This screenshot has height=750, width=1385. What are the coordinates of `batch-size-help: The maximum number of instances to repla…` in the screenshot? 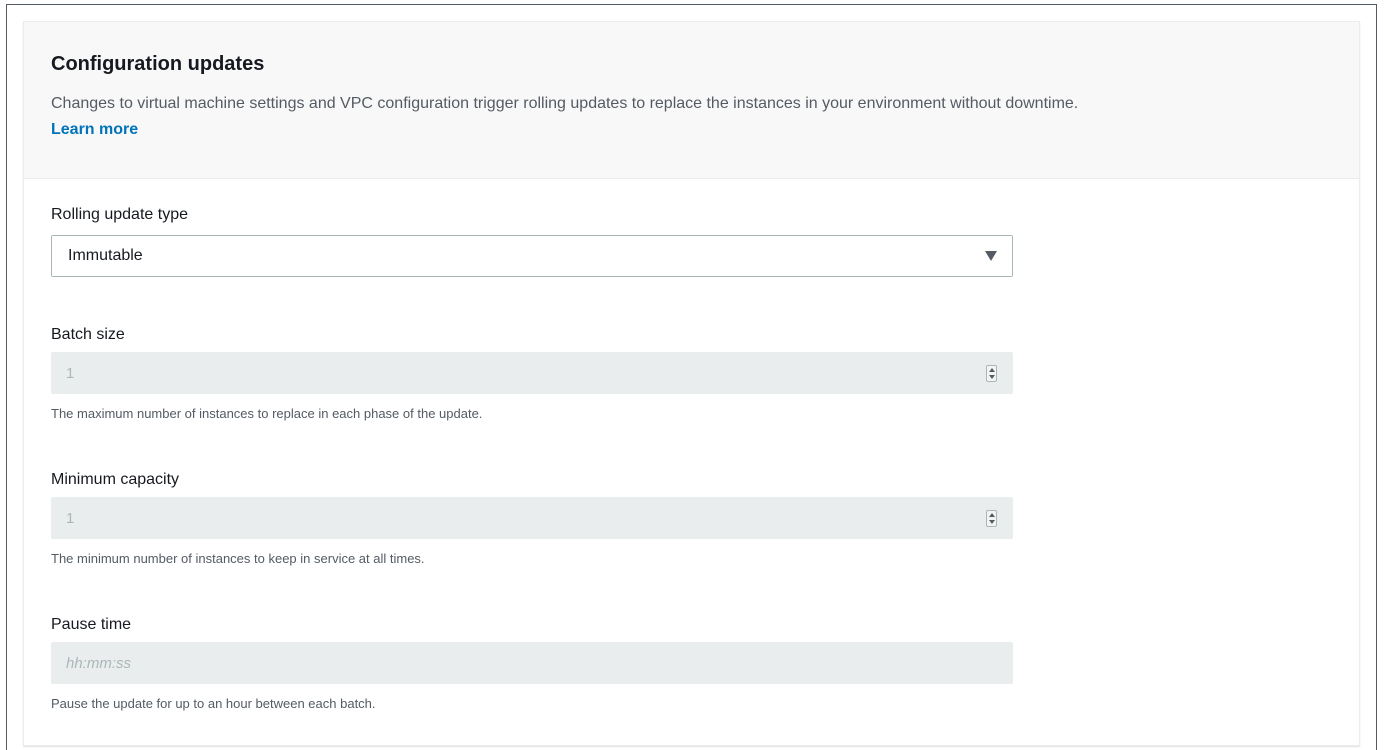 It's located at (267, 413).